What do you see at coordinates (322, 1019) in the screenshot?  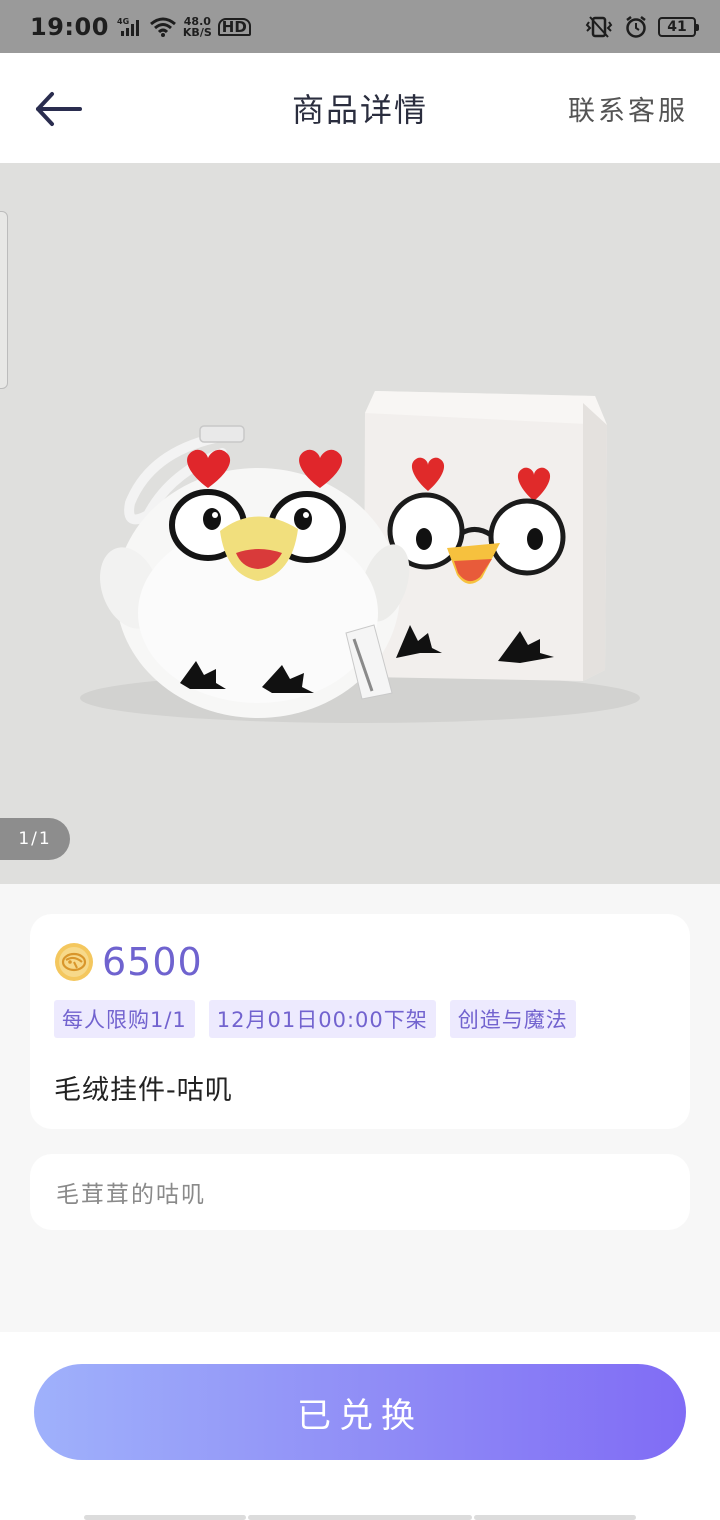 I see `tag-delist-time: 12月01日00:00下架` at bounding box center [322, 1019].